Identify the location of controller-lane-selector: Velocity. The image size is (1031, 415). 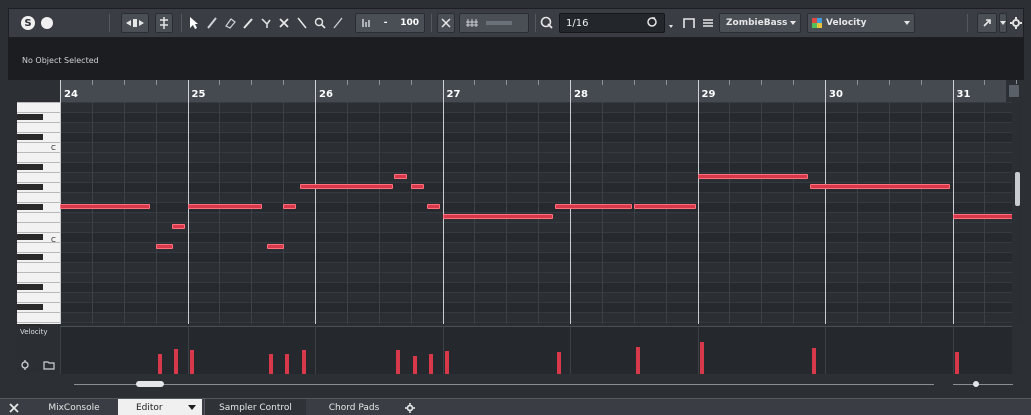
(861, 23).